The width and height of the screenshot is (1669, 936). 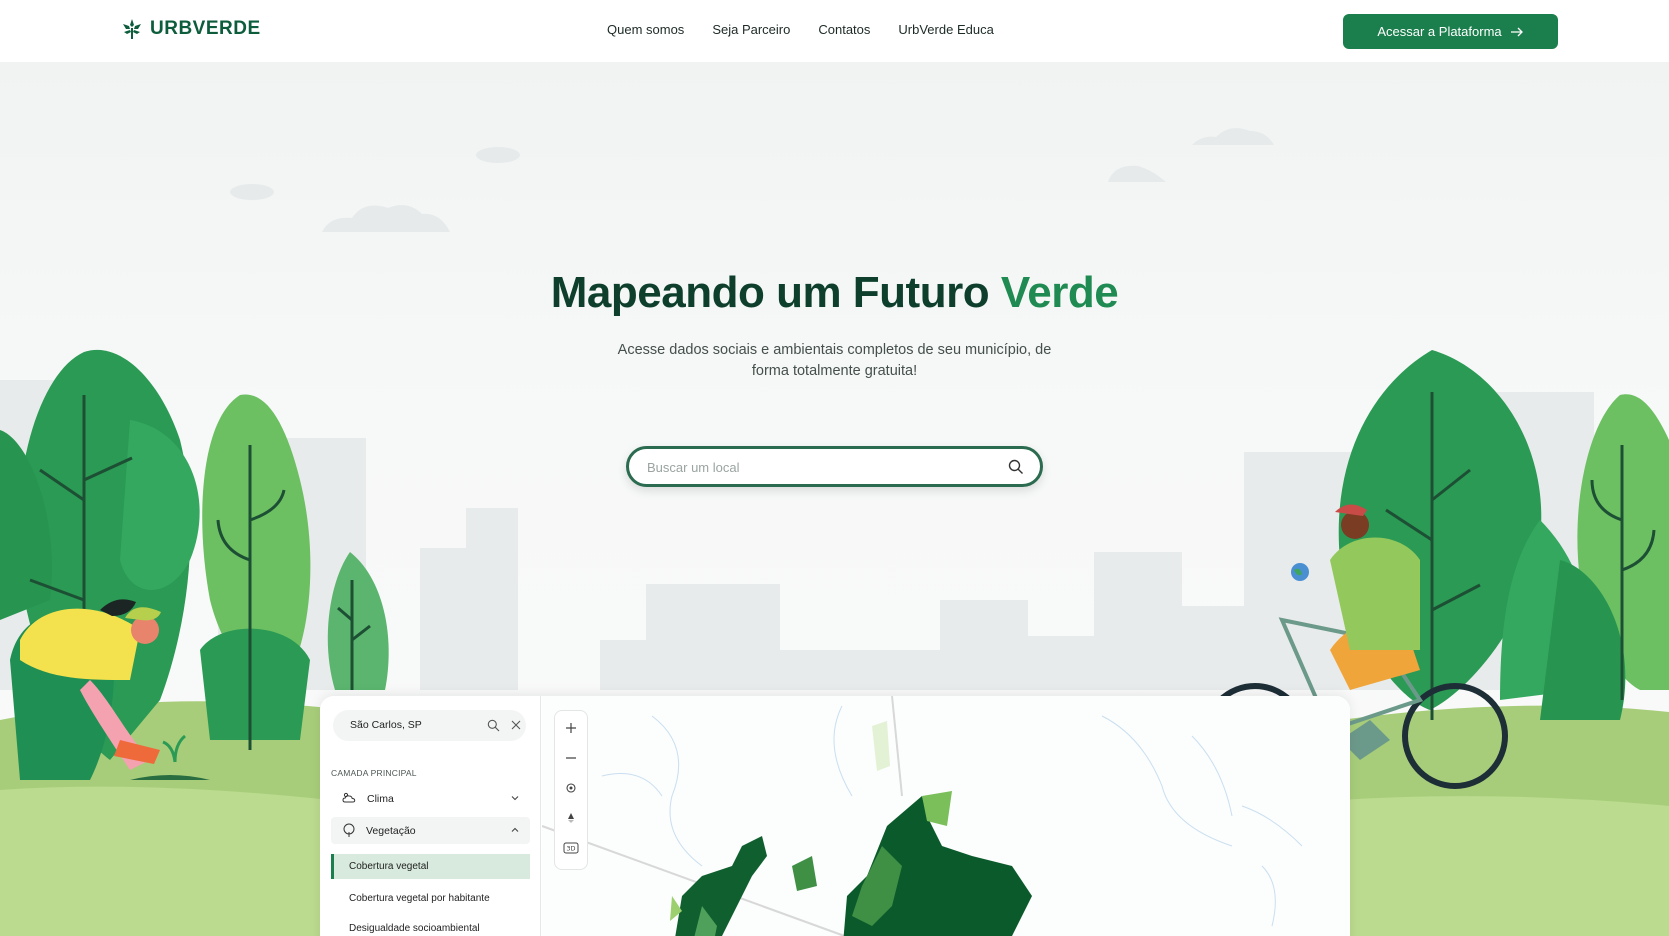 What do you see at coordinates (515, 829) in the screenshot?
I see `chevron-up-icon` at bounding box center [515, 829].